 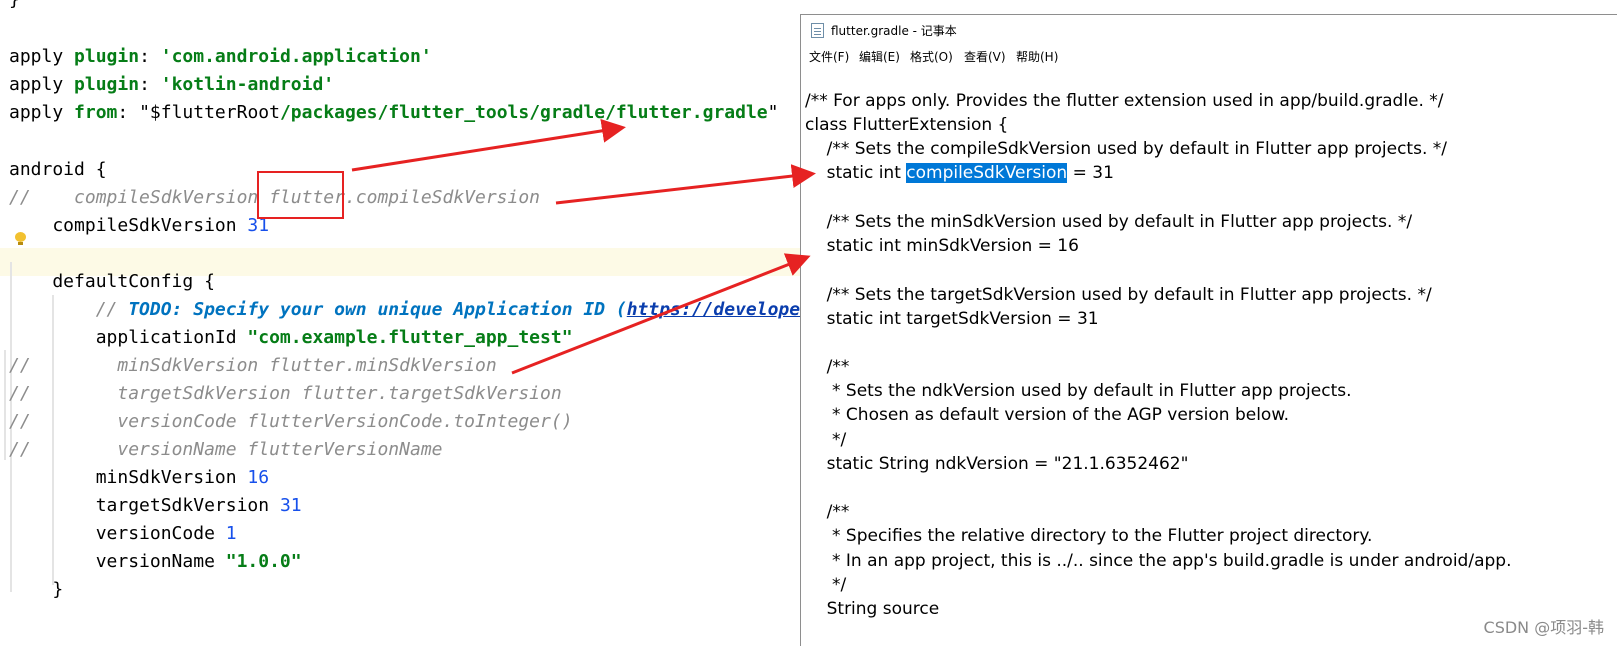 I want to click on code-line: minSdkVersion 16, so click(x=139, y=477).